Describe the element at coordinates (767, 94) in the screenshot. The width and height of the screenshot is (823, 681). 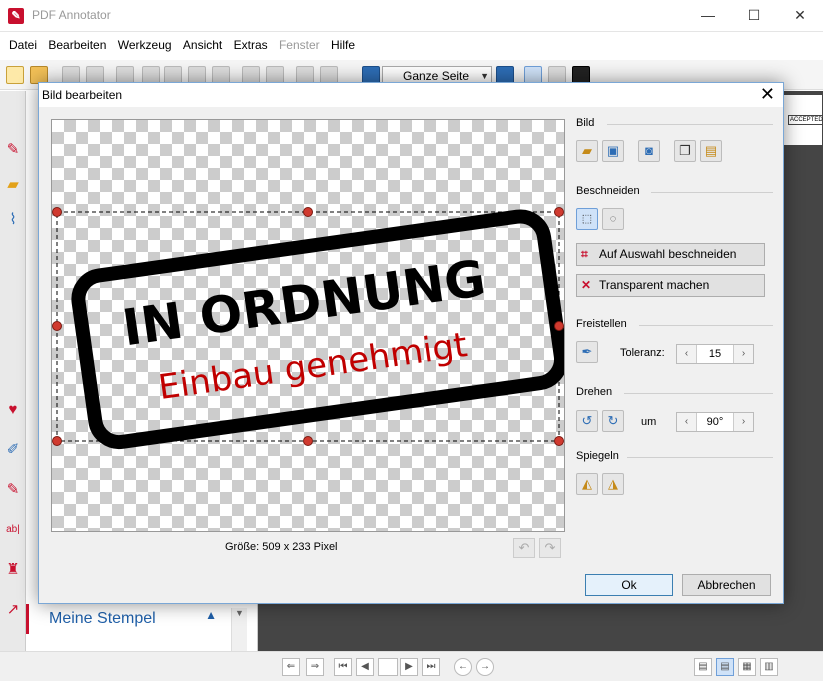
I see `close-icon: ✕` at that location.